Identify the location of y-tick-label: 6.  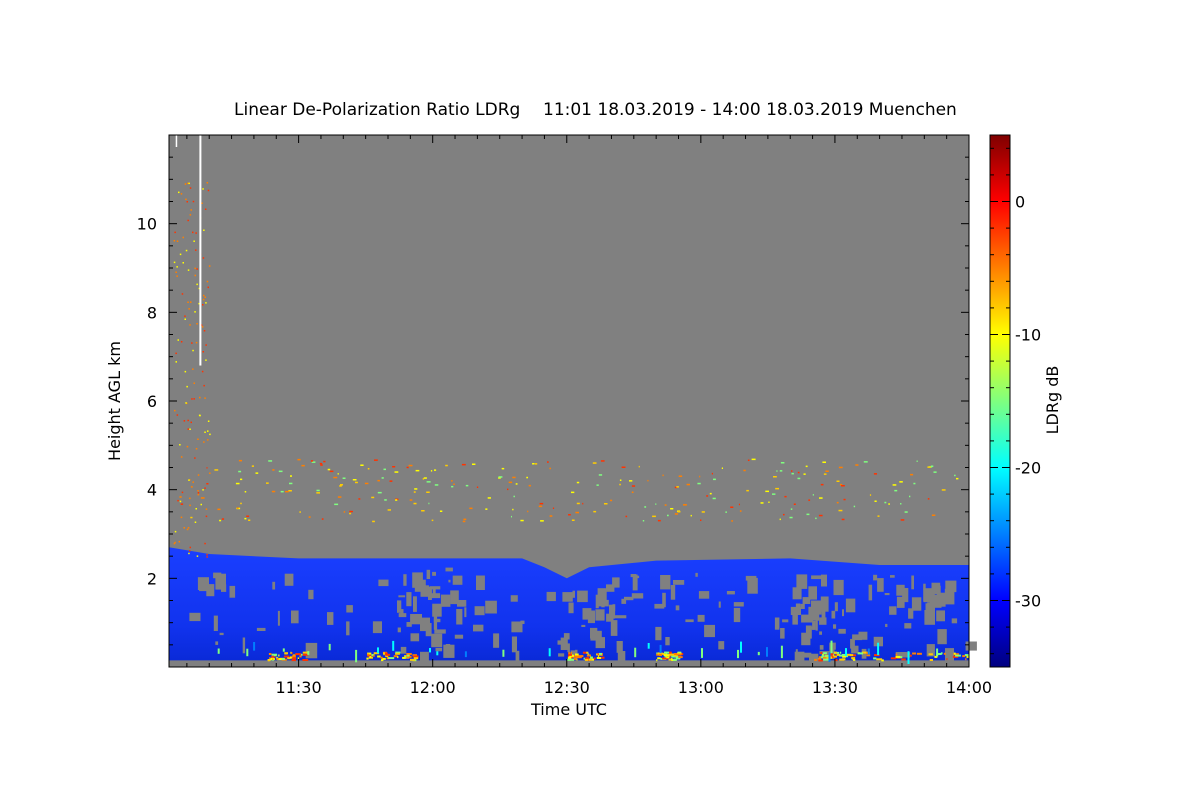
(152, 401).